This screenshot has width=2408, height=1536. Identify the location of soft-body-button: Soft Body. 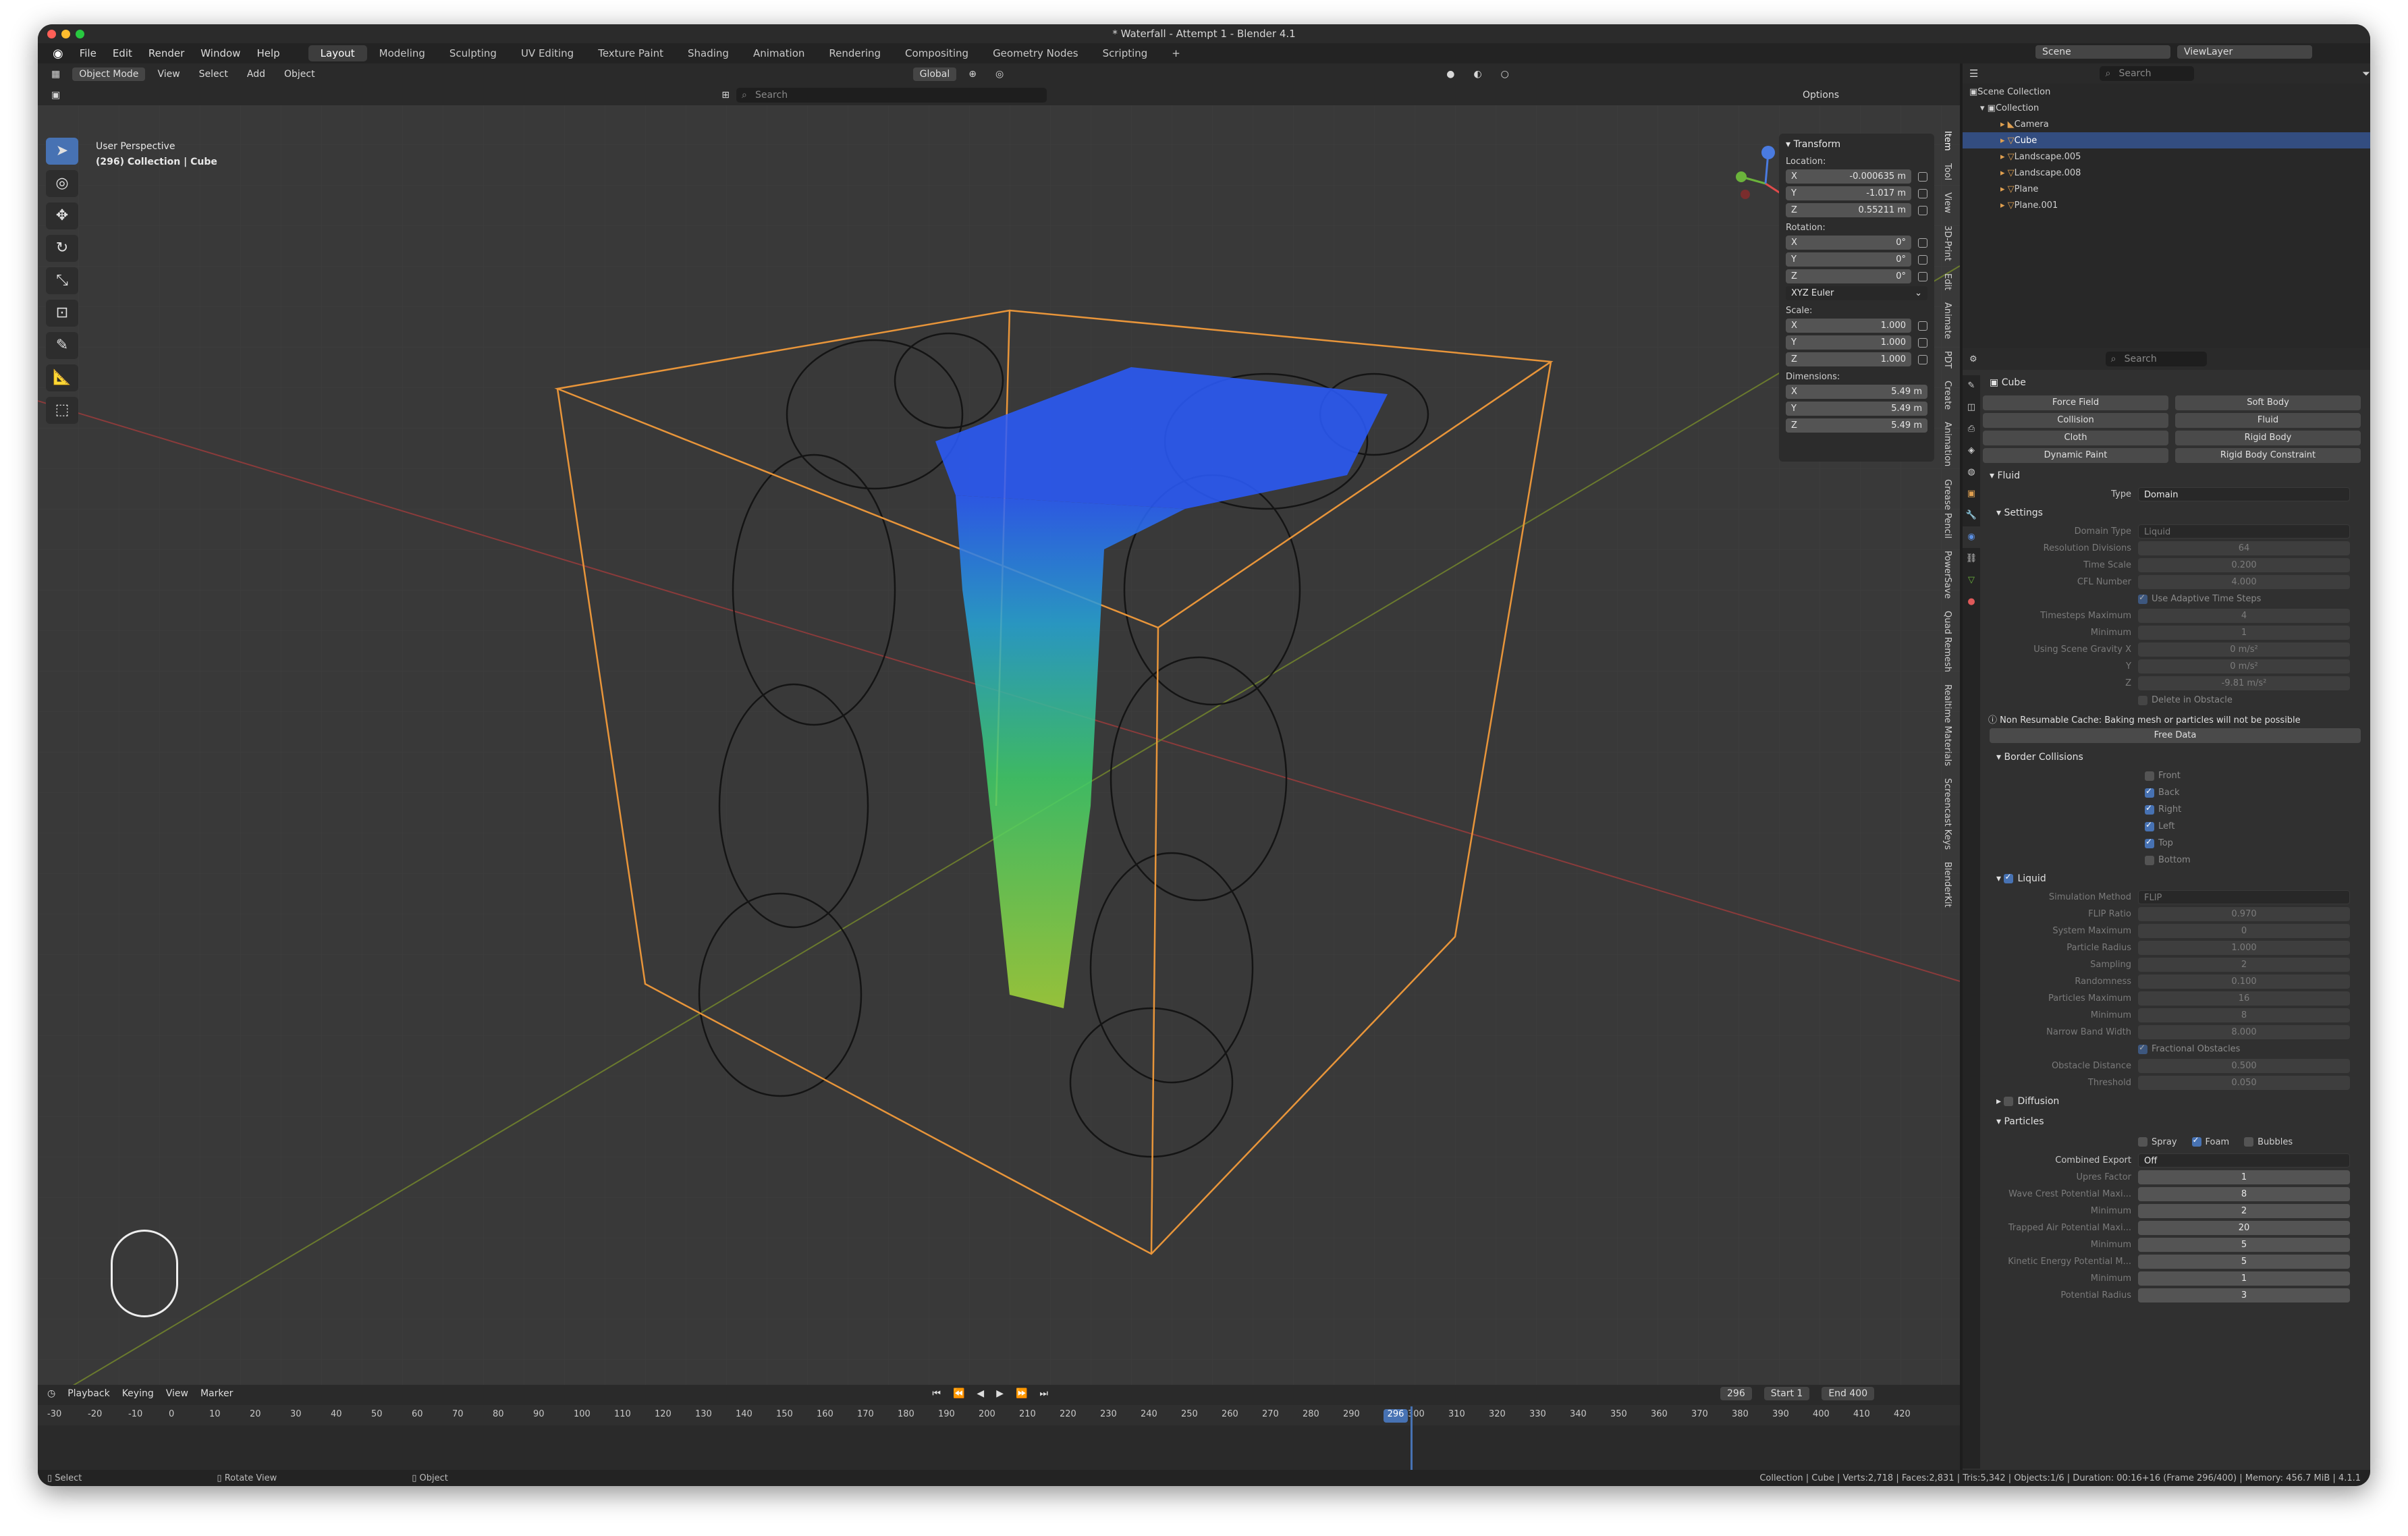
(2268, 402).